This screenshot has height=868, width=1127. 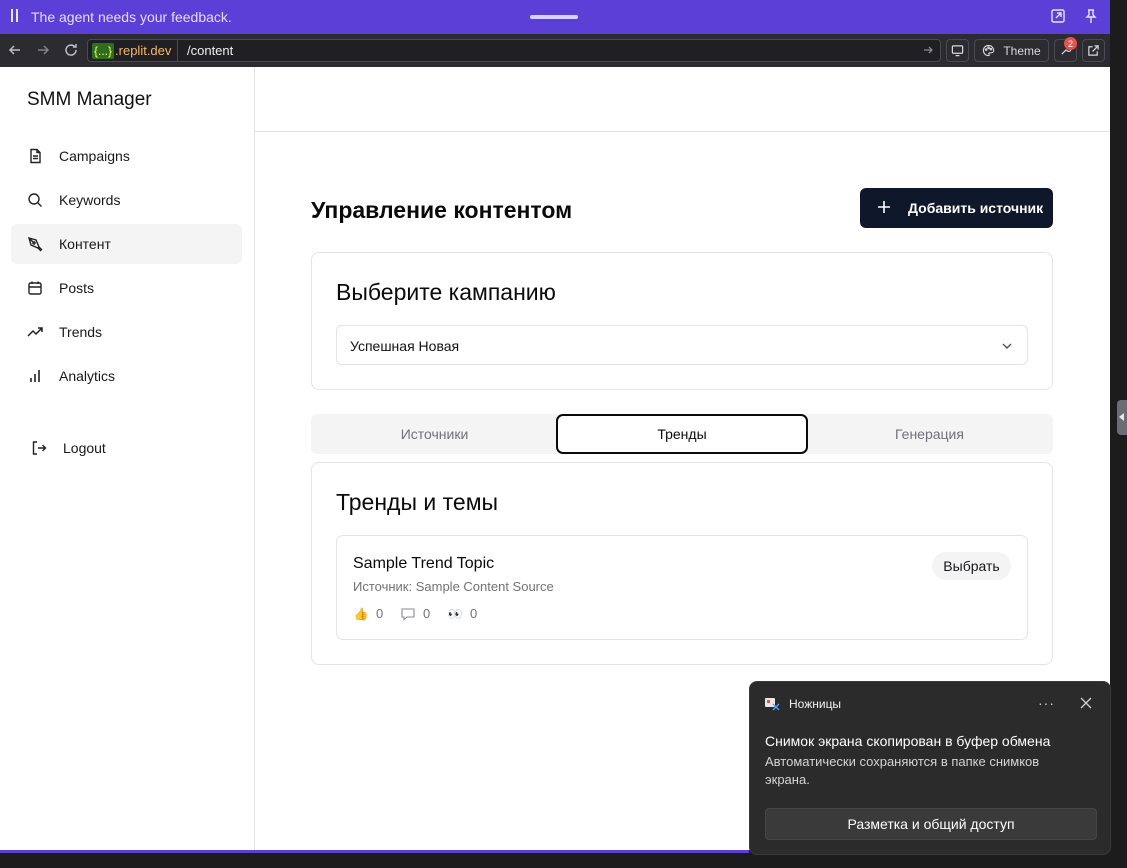 I want to click on document-icon, so click(x=35, y=156).